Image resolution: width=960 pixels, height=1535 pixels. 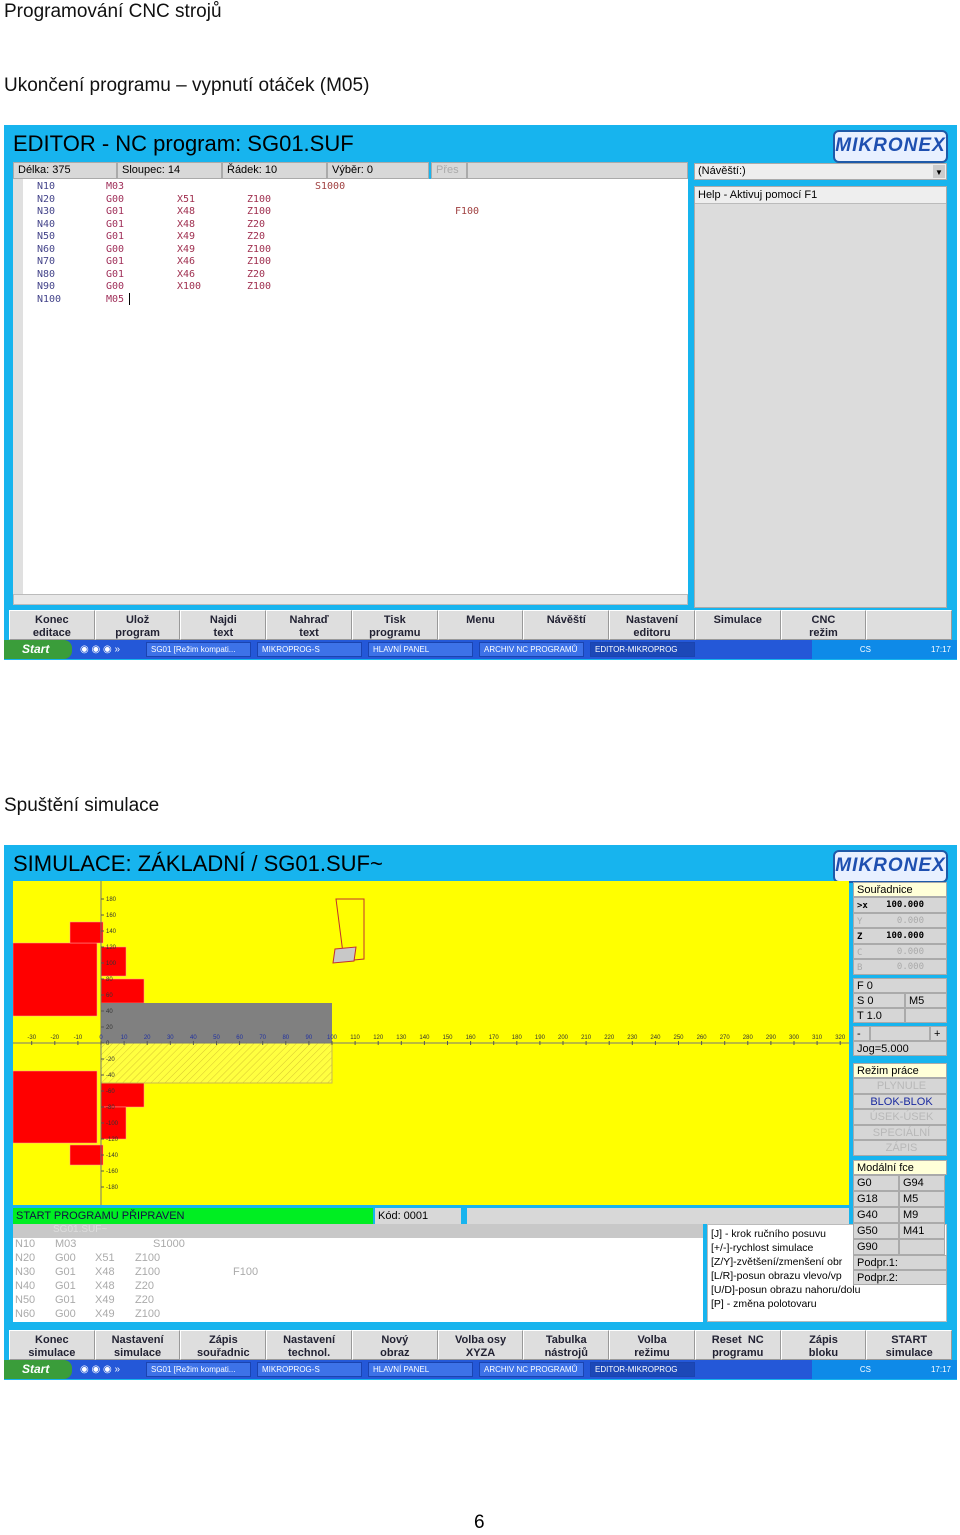 What do you see at coordinates (112, 1188) in the screenshot?
I see `y-tick-label: -180` at bounding box center [112, 1188].